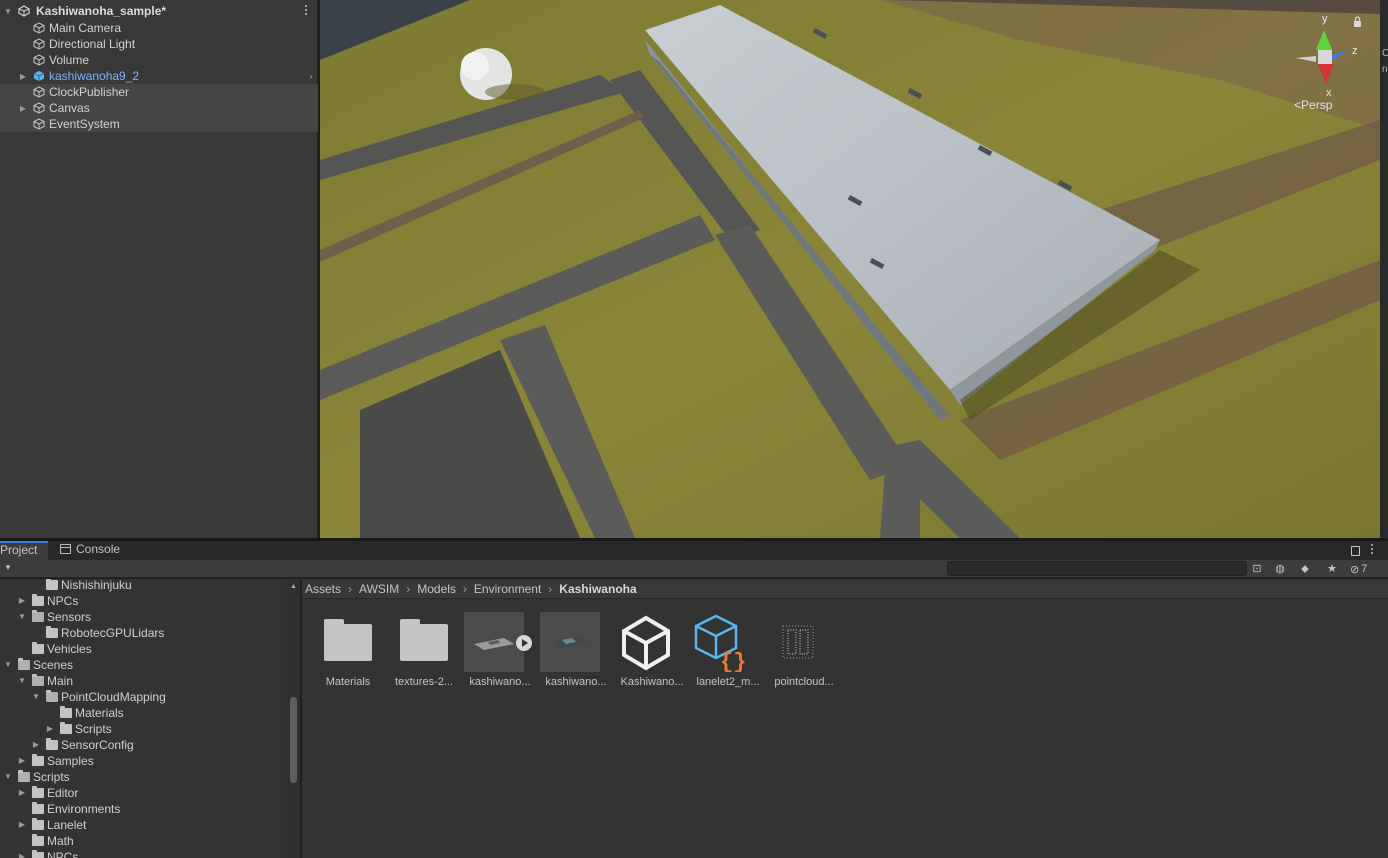 This screenshot has width=1388, height=858. What do you see at coordinates (38, 616) in the screenshot?
I see `folder-open-icon` at bounding box center [38, 616].